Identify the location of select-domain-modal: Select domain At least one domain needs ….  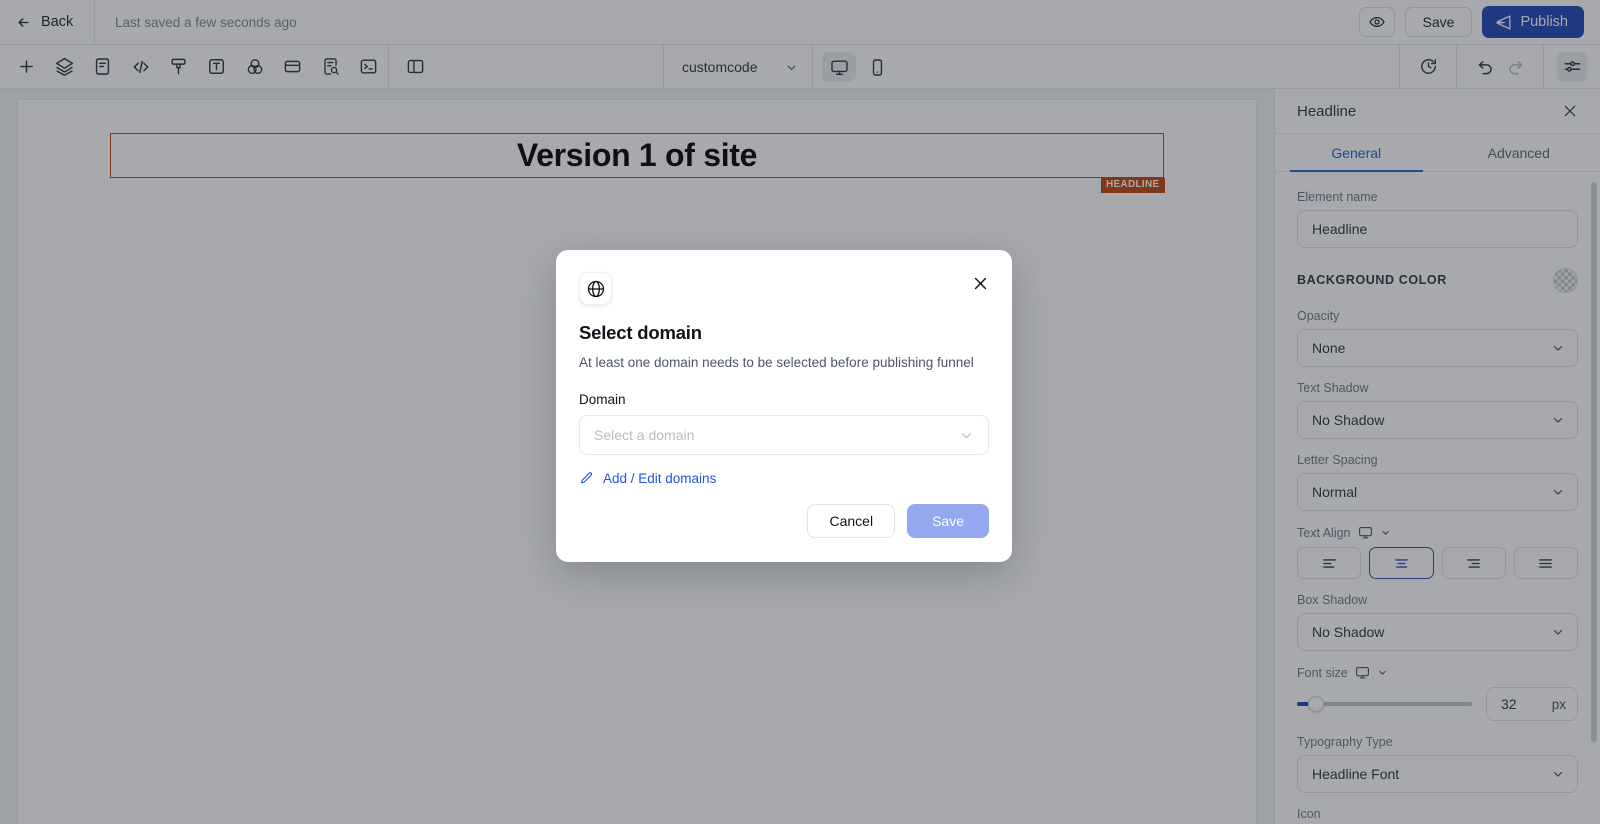
(784, 406).